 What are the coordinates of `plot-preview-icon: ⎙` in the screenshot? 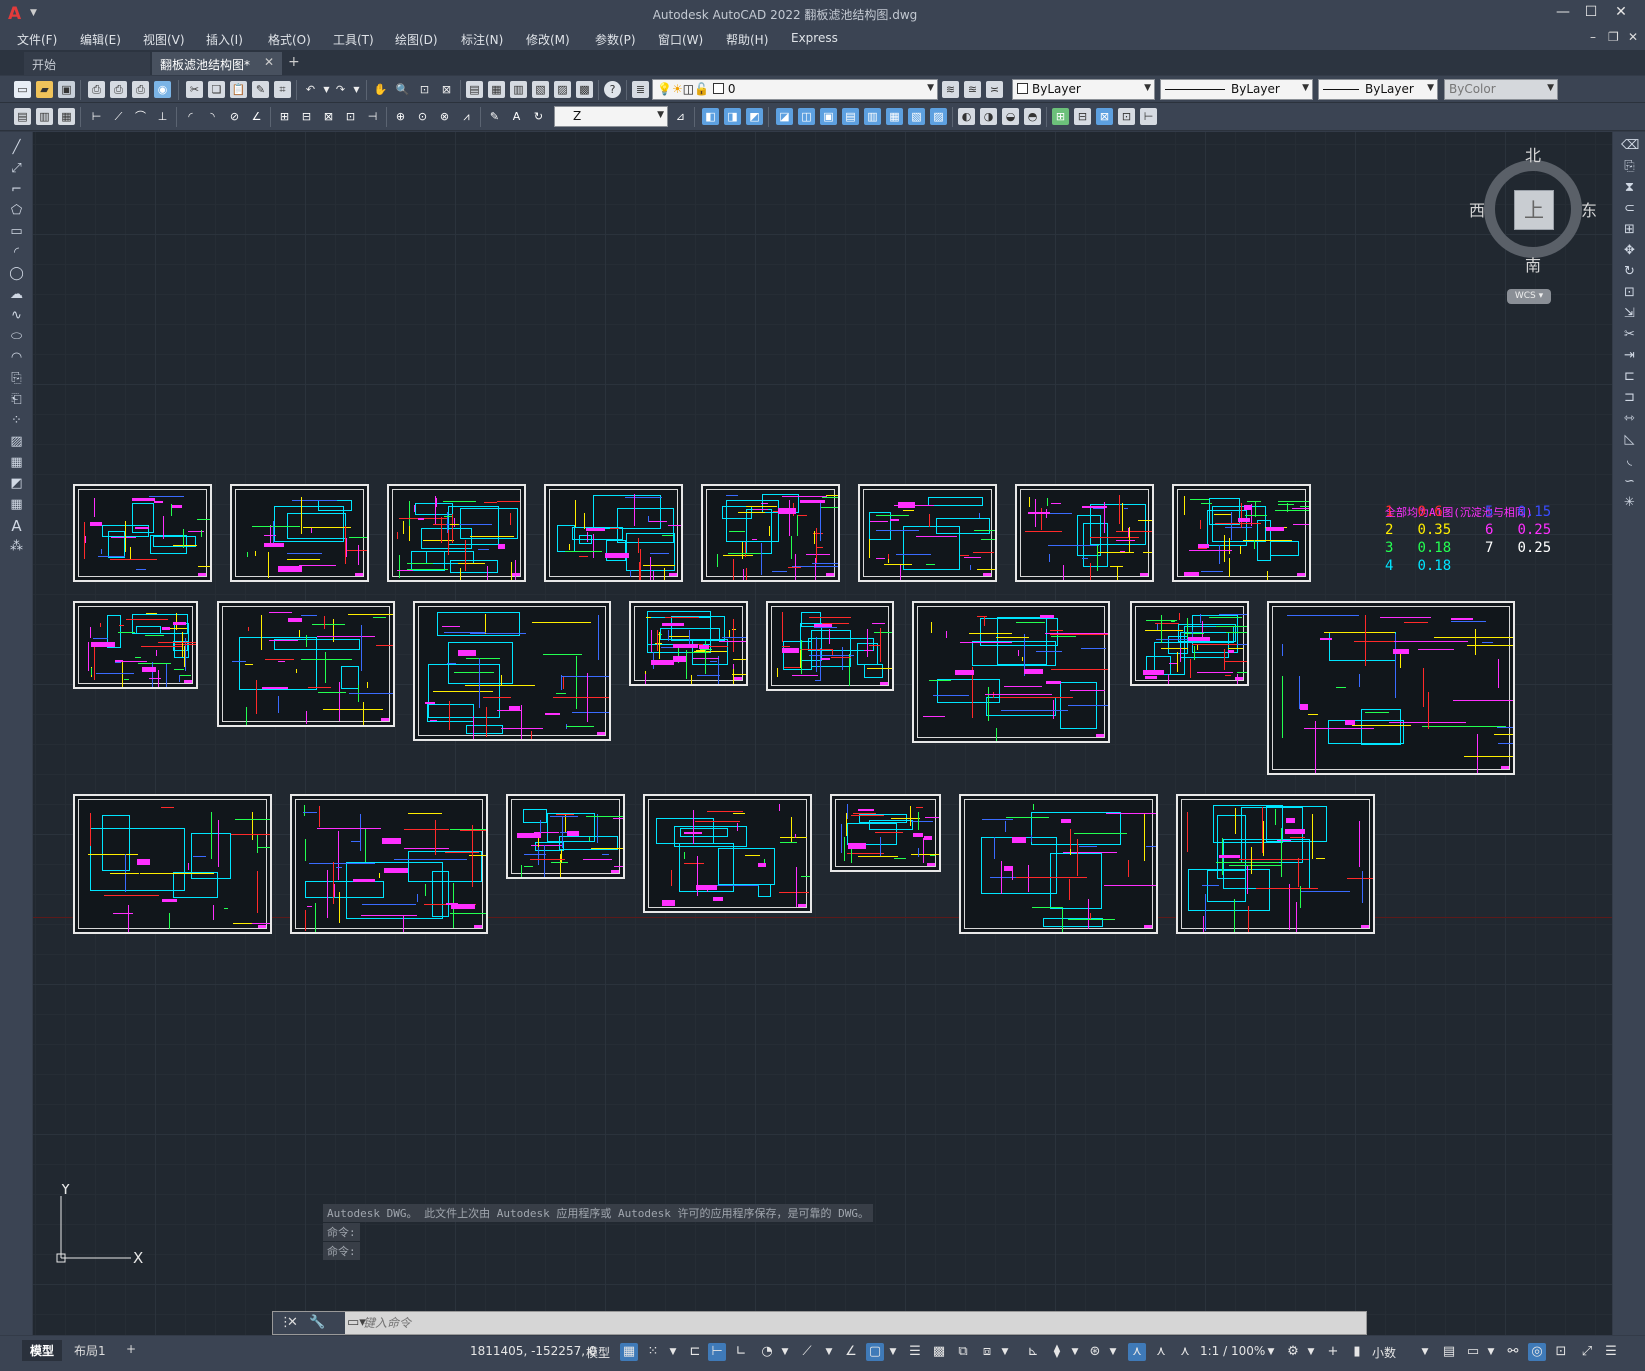 It's located at (118, 89).